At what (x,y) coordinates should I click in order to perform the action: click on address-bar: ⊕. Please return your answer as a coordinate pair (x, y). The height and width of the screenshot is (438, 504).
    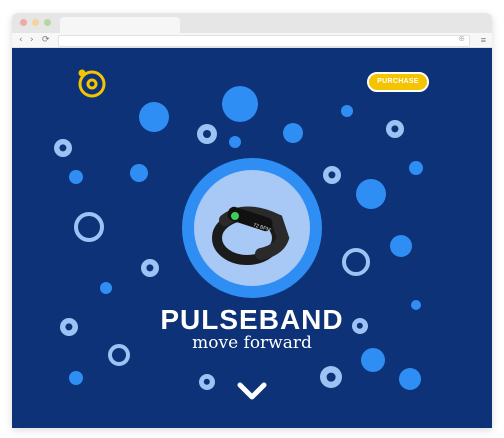
    Looking at the image, I should click on (264, 40).